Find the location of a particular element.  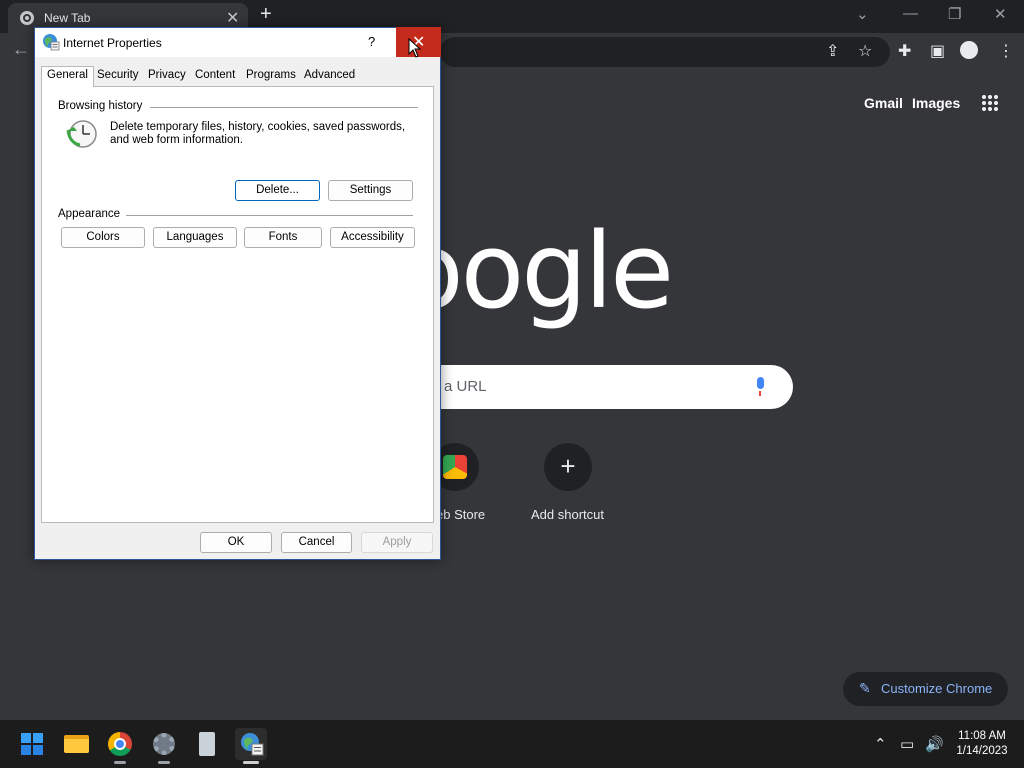

customize-chrome-label: Customize Chrome is located at coordinates (937, 688).